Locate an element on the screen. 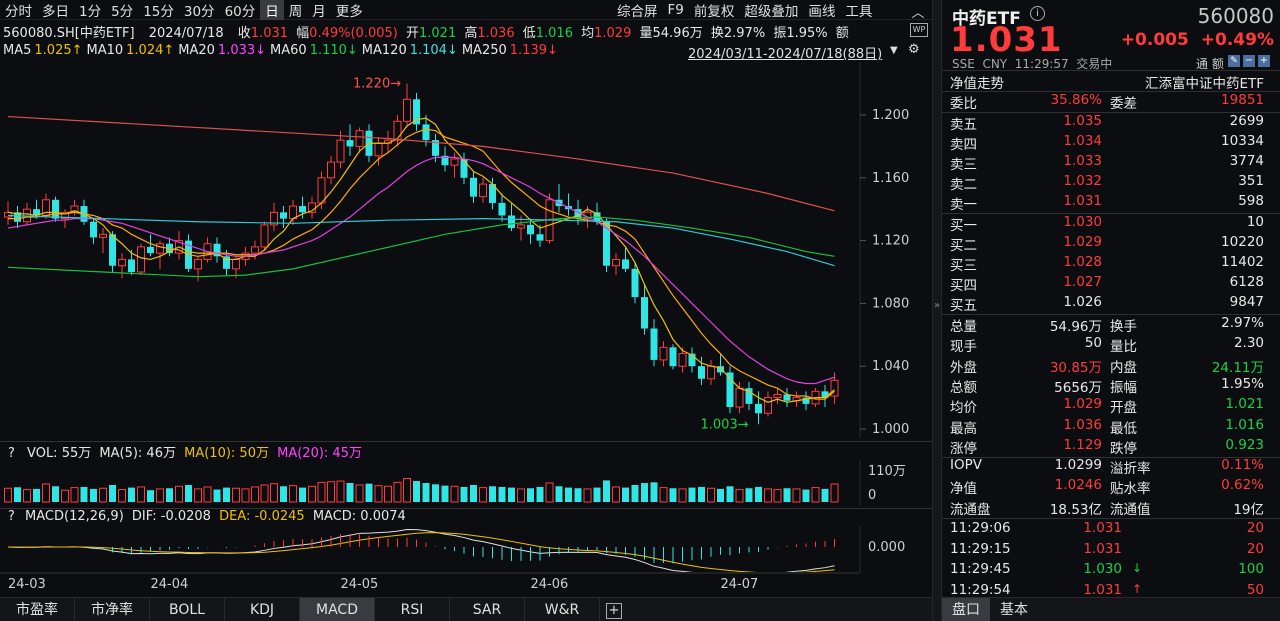 This screenshot has width=1280, height=621. period-tab: 日 is located at coordinates (272, 10).